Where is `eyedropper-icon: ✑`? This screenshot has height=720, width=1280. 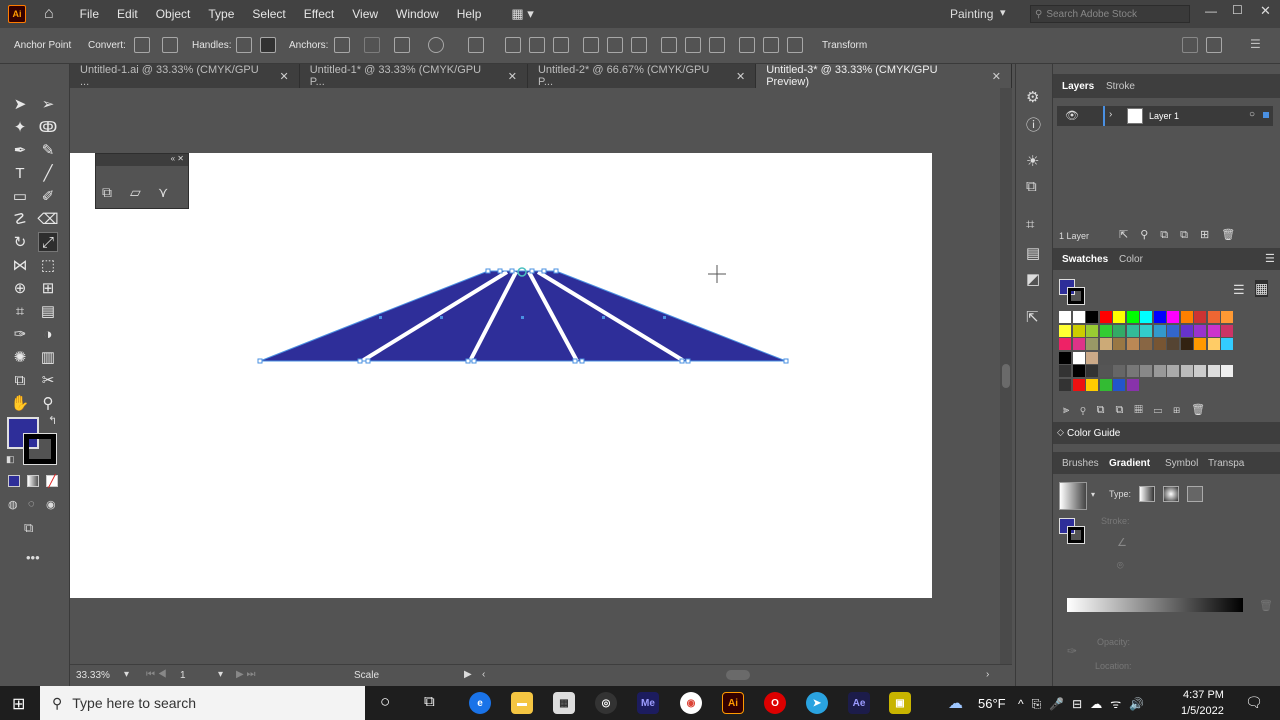 eyedropper-icon: ✑ is located at coordinates (1072, 651).